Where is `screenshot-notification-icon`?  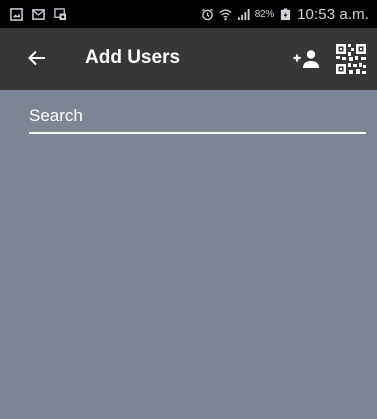
screenshot-notification-icon is located at coordinates (60, 13).